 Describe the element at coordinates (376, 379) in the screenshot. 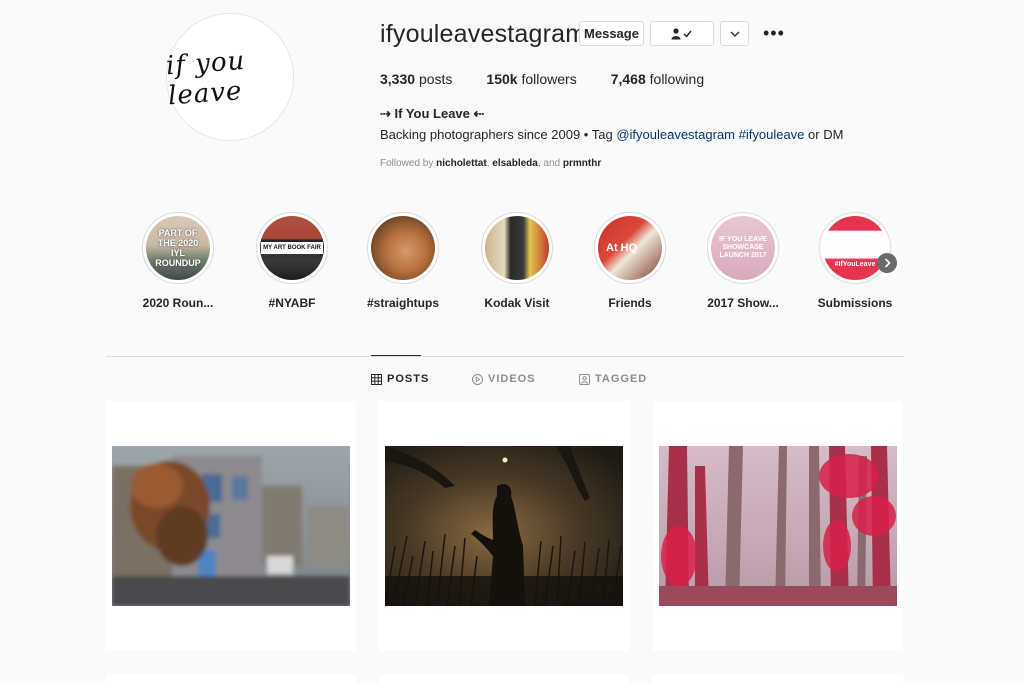

I see `grid-icon` at that location.